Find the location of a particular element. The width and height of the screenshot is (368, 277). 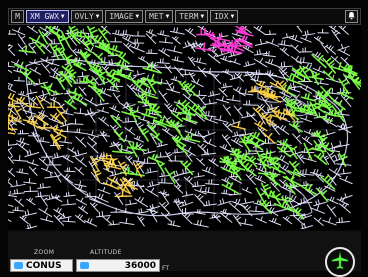

menu-button-met-label: MET is located at coordinates (156, 16).